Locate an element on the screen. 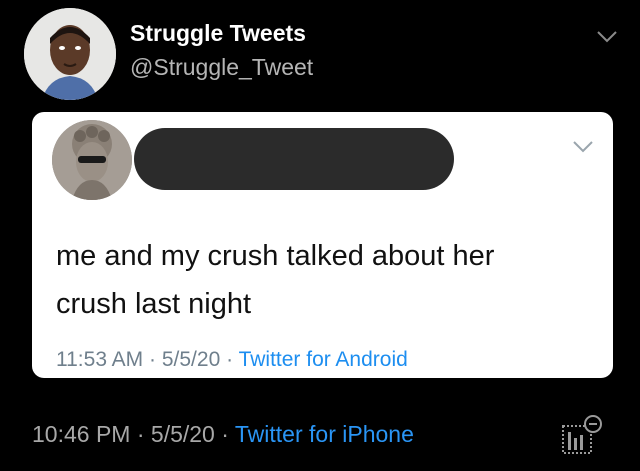 Image resolution: width=640 pixels, height=471 pixels. redacted-author-name is located at coordinates (294, 159).